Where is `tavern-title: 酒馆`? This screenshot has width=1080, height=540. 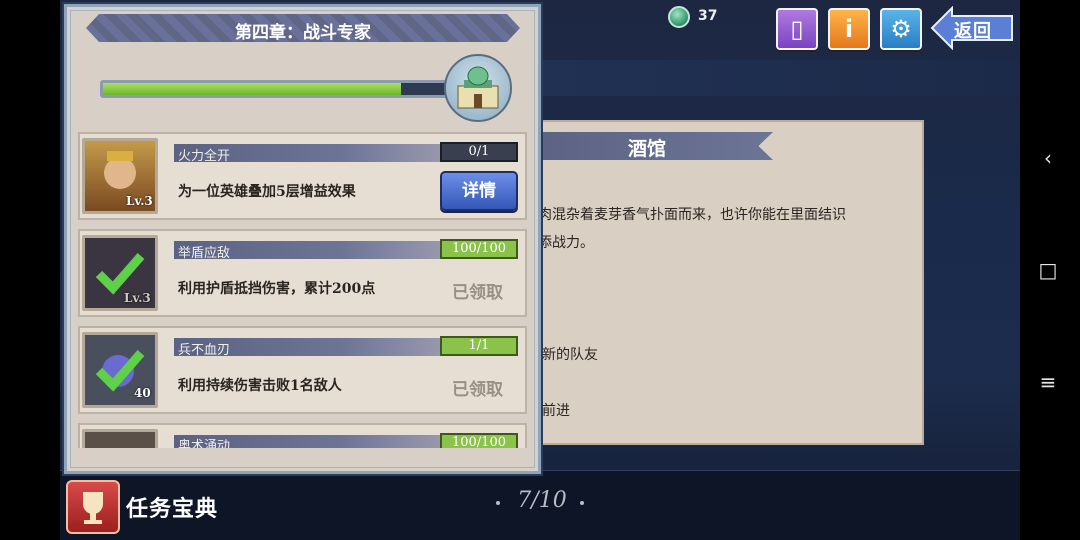 tavern-title: 酒馆 is located at coordinates (647, 149).